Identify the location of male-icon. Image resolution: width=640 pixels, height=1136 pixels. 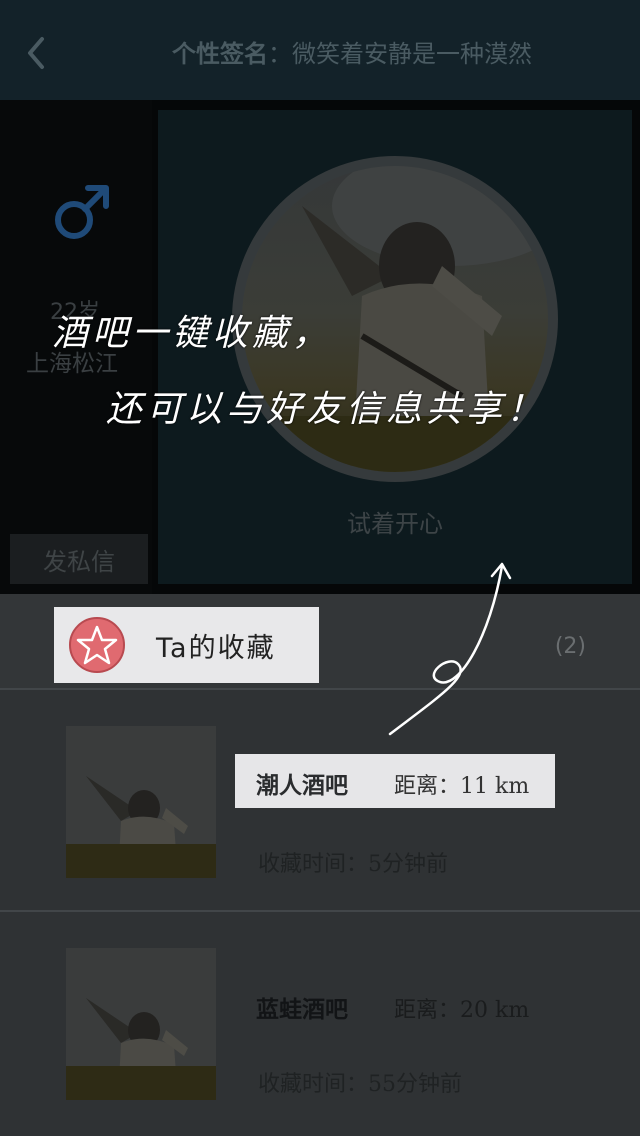
(82, 212).